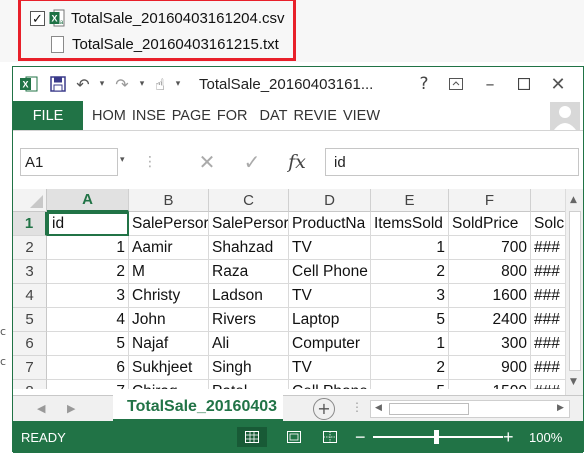 This screenshot has width=584, height=453. Describe the element at coordinates (169, 272) in the screenshot. I see `table-cell: M` at that location.